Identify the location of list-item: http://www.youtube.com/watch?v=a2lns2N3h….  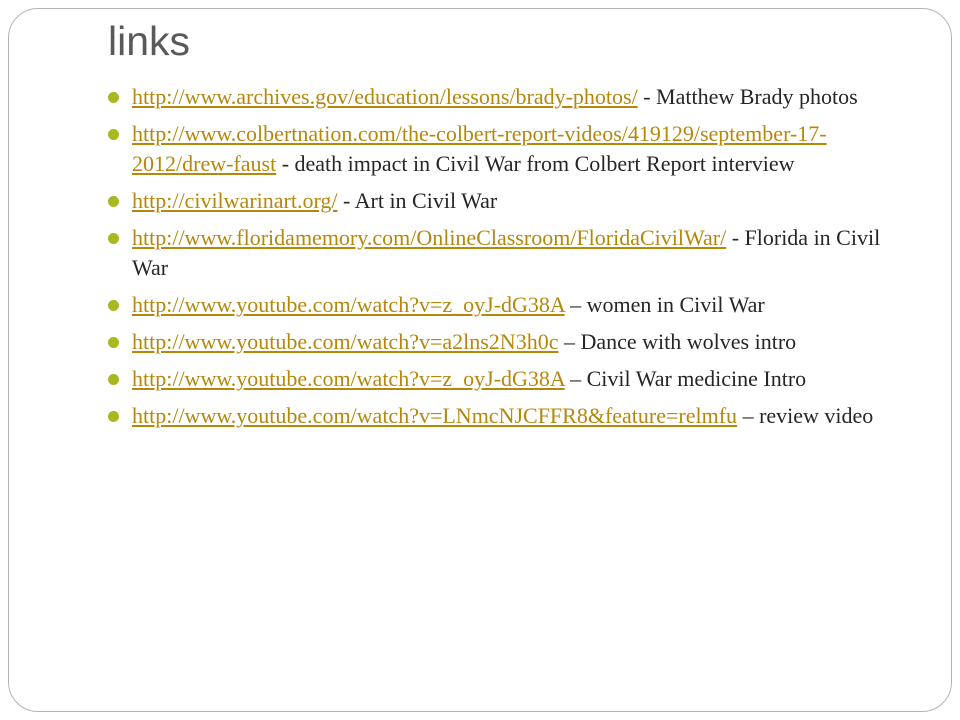
(508, 342).